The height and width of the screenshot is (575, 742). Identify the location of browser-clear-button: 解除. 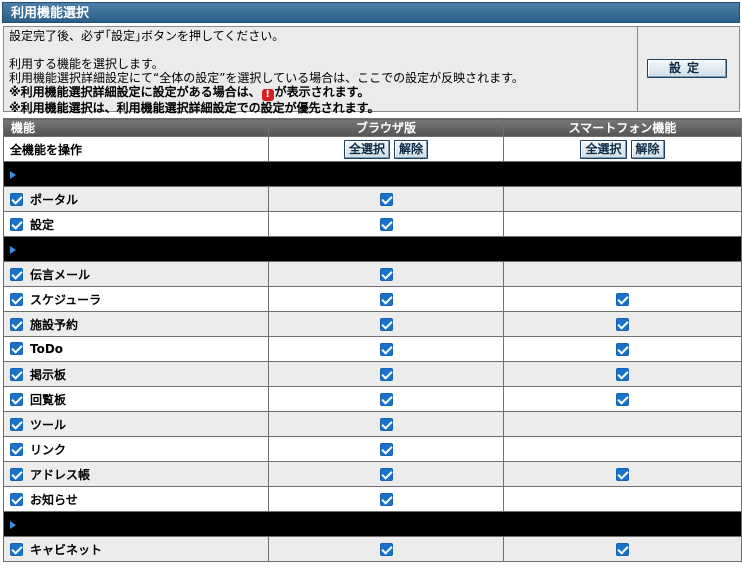
(411, 149).